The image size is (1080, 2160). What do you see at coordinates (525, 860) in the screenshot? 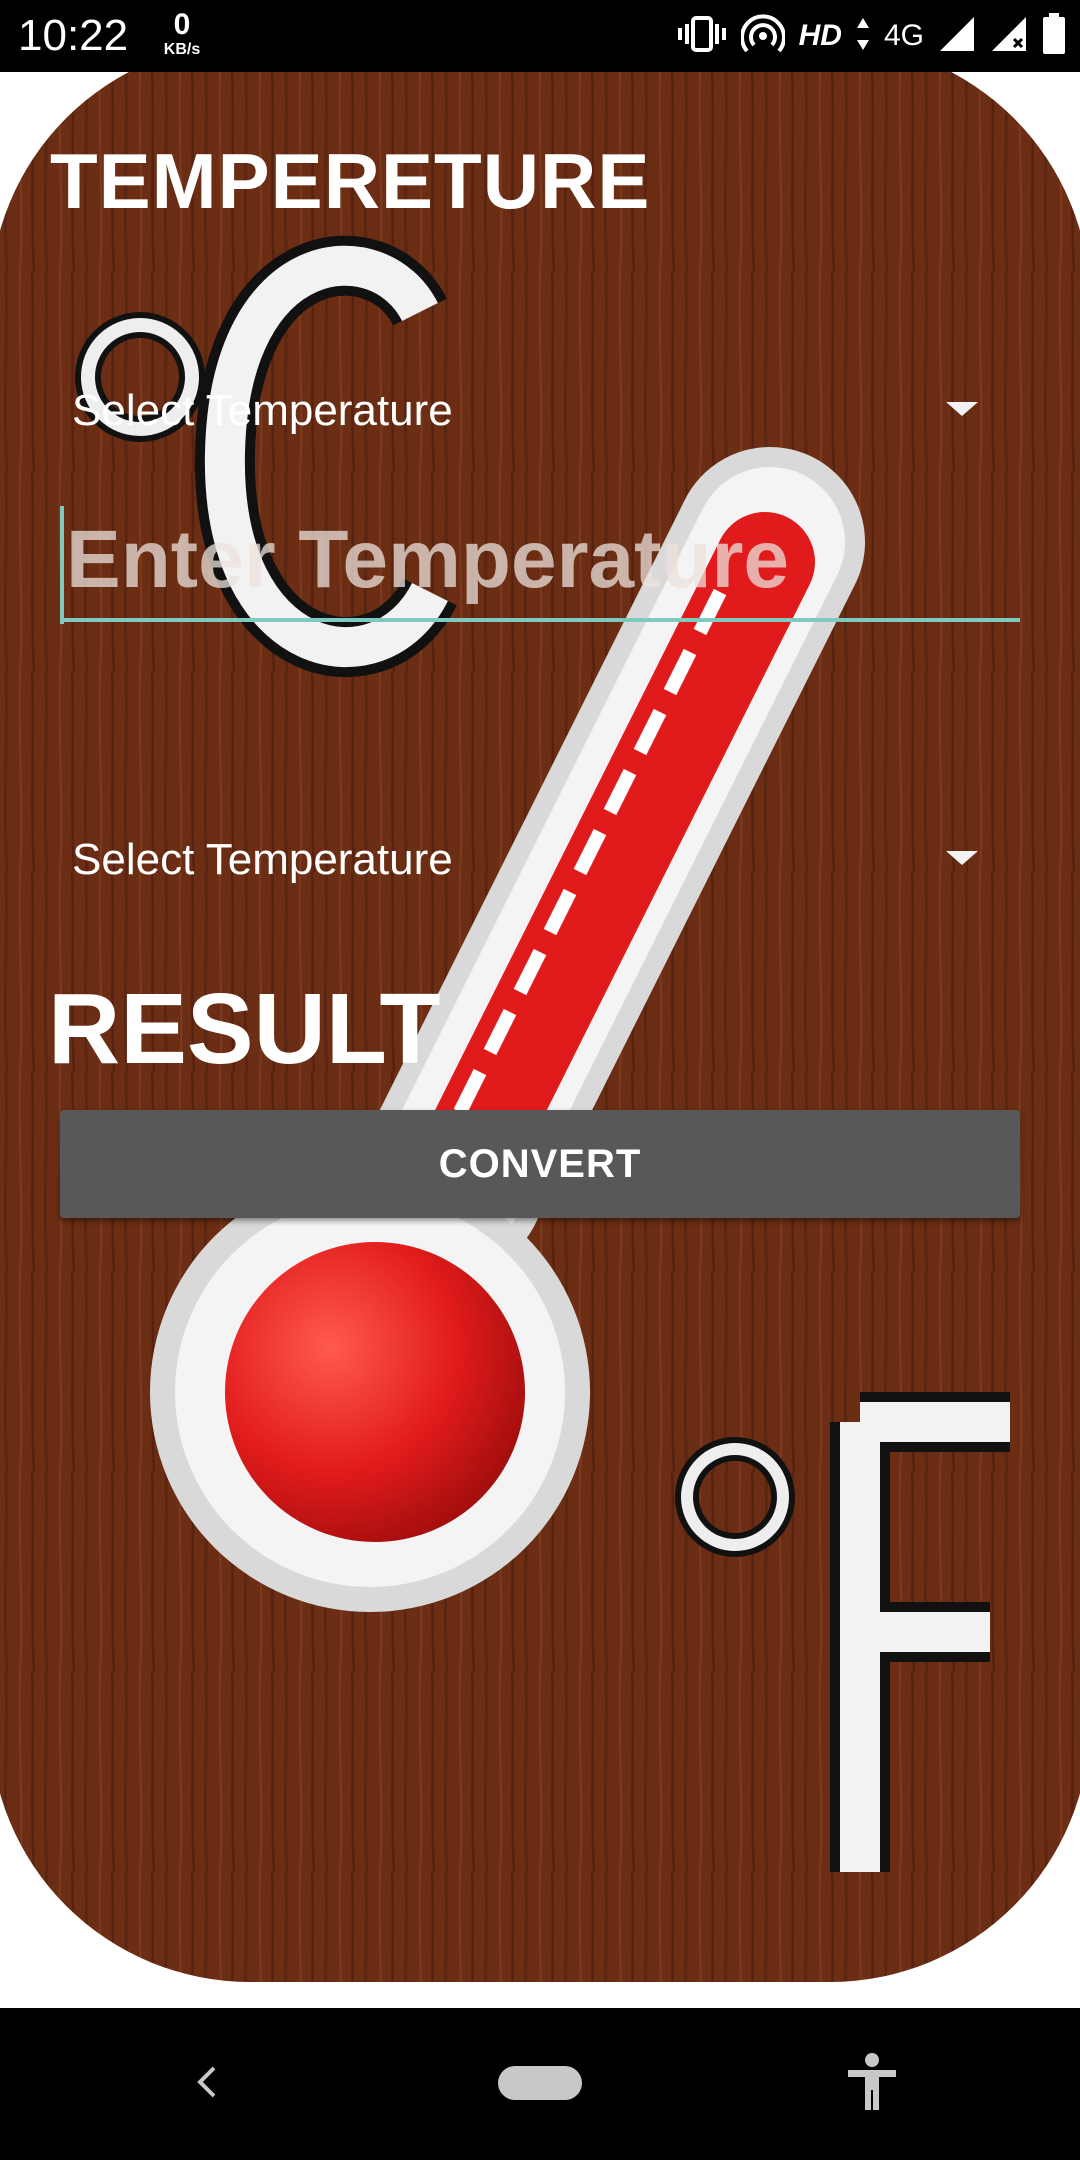
I see `to-unit-dropdown: Select Temperature` at bounding box center [525, 860].